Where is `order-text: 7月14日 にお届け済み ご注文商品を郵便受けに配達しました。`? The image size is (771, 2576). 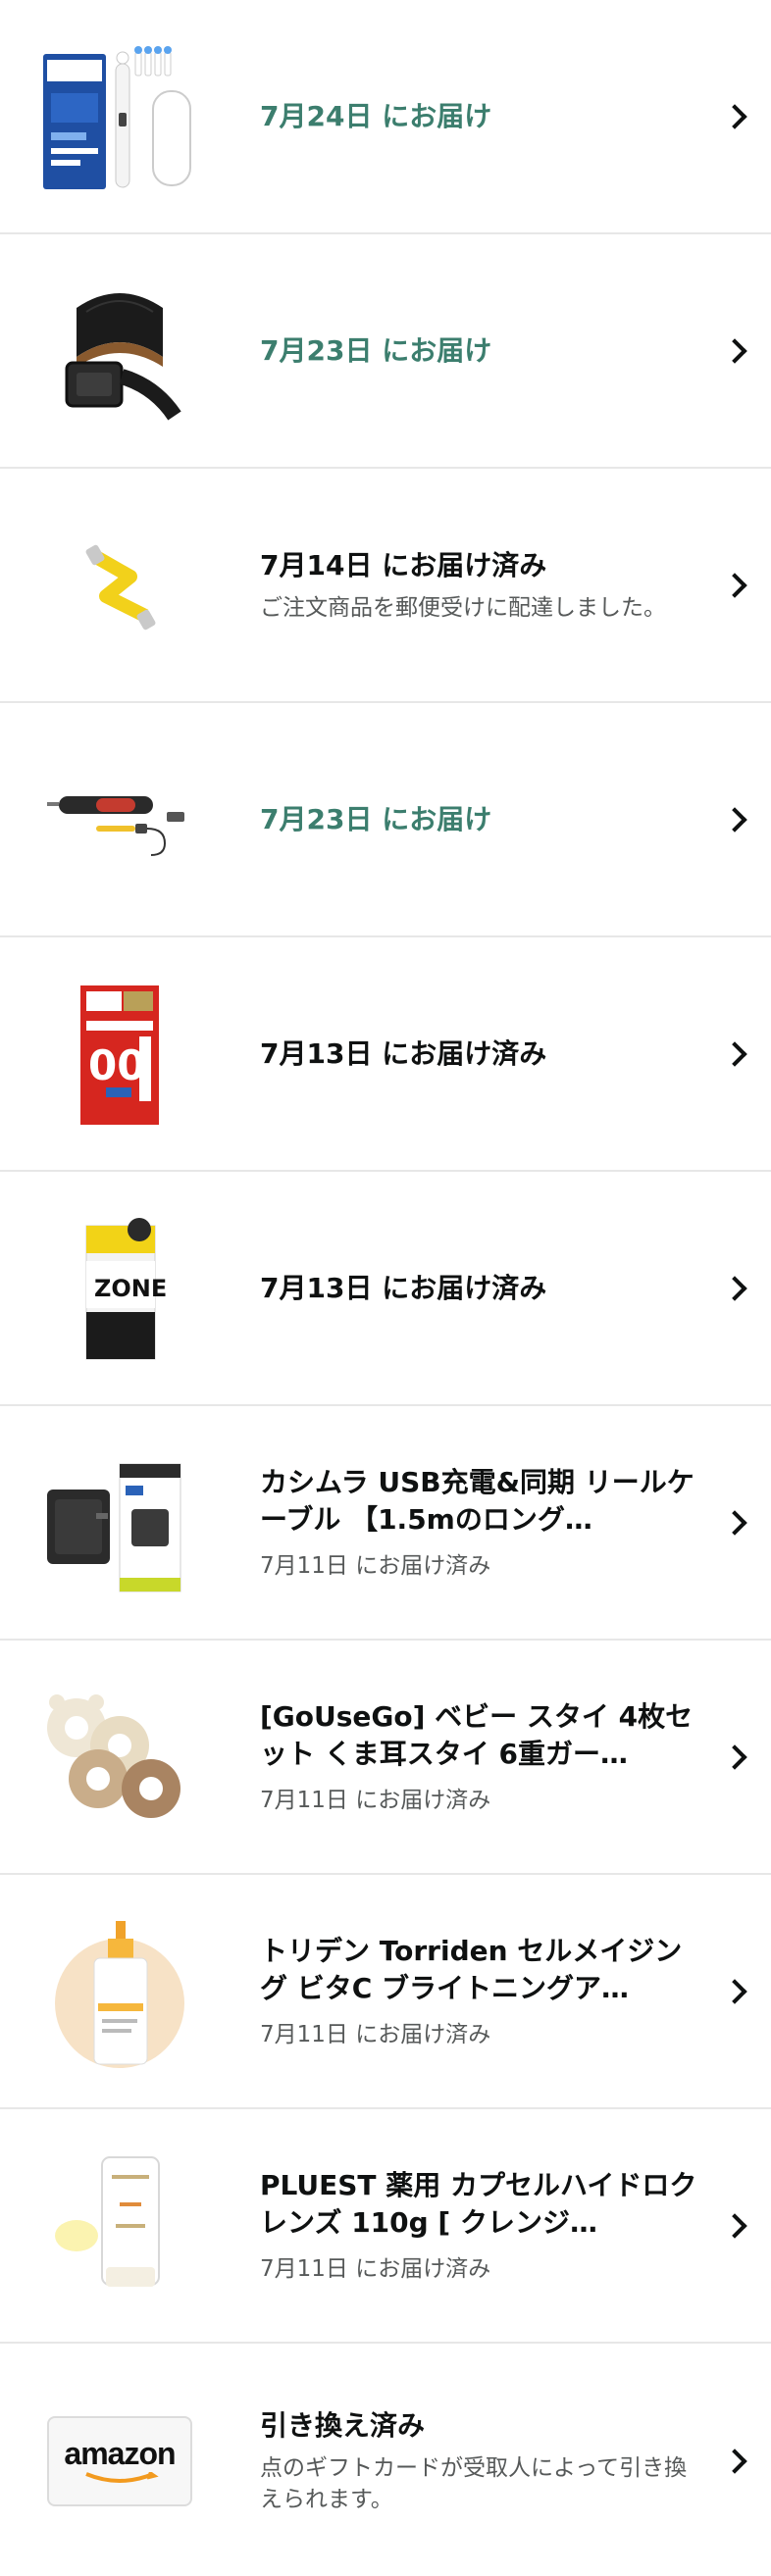 order-text: 7月14日 にお届け済み ご注文商品を郵便受けに配達しました。 is located at coordinates (481, 585).